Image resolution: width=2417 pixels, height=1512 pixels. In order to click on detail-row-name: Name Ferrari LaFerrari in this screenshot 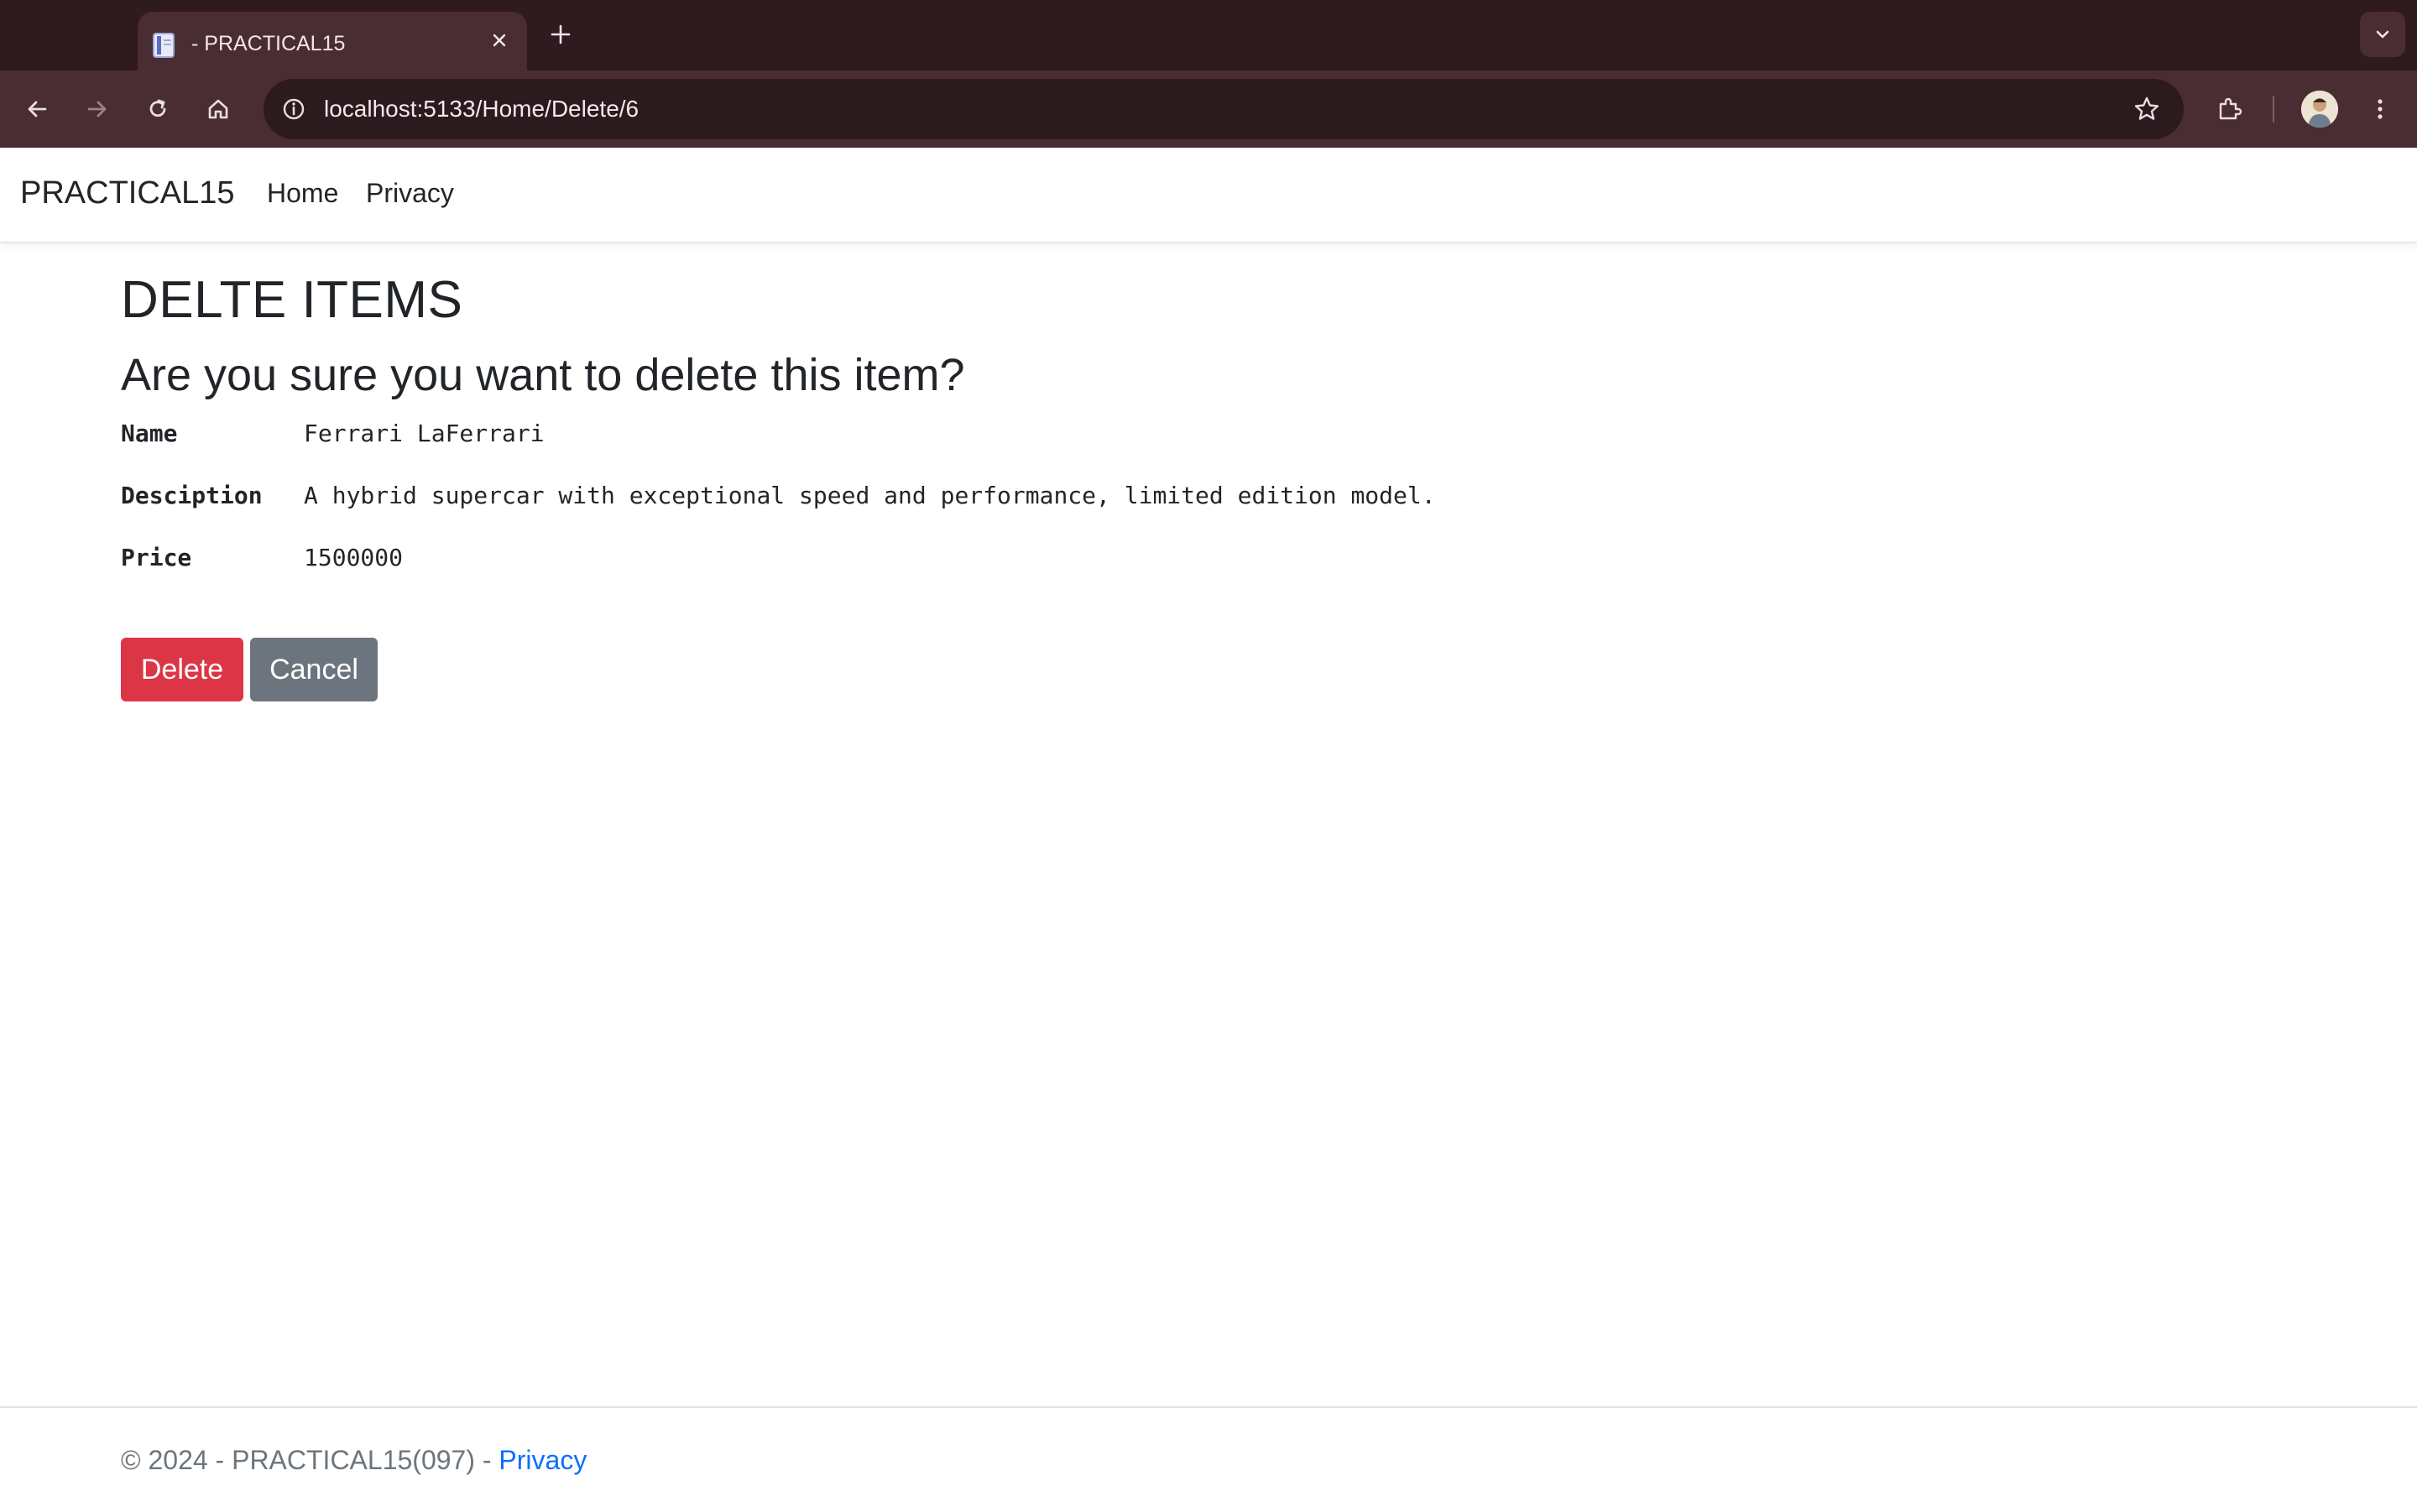, I will do `click(1170, 451)`.